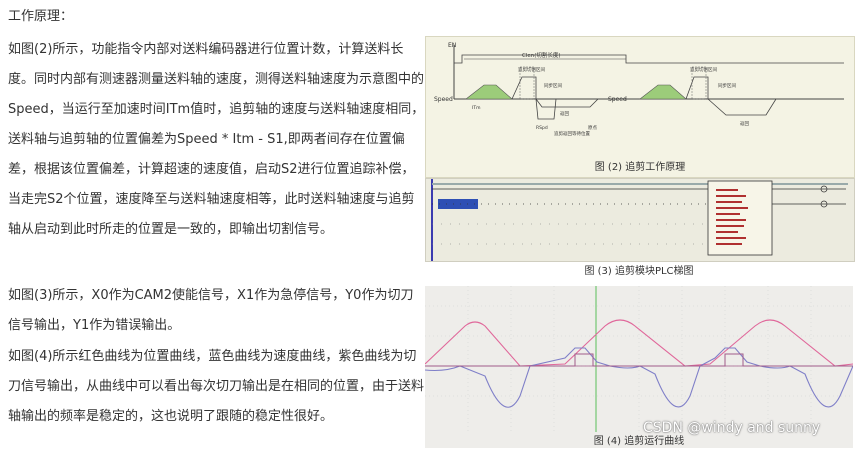 The width and height of the screenshot is (863, 450). What do you see at coordinates (639, 271) in the screenshot?
I see `figure-3-caption: 图 (3) 追剪模块PLC梯图` at bounding box center [639, 271].